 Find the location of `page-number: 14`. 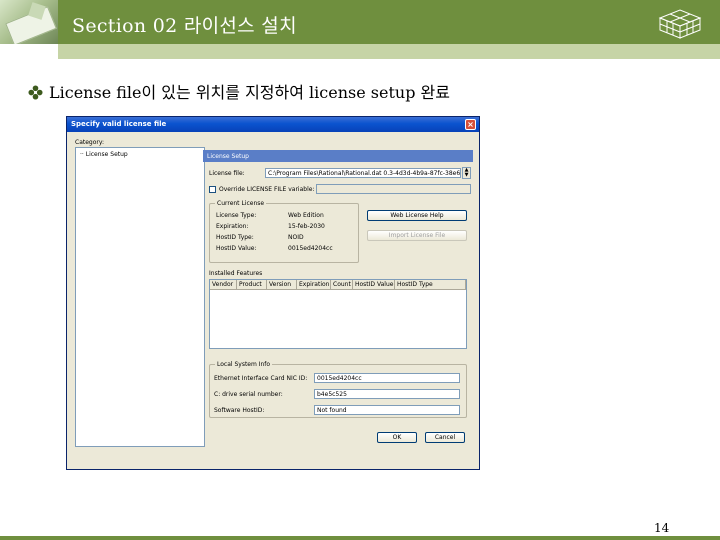

page-number: 14 is located at coordinates (662, 528).